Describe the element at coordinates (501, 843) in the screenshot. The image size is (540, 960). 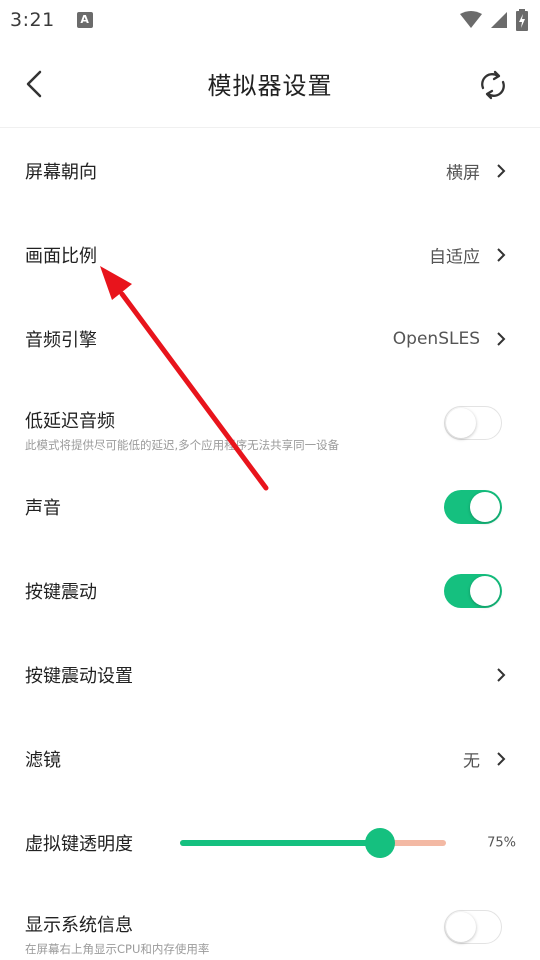
I see `opacity-value: 75%` at that location.